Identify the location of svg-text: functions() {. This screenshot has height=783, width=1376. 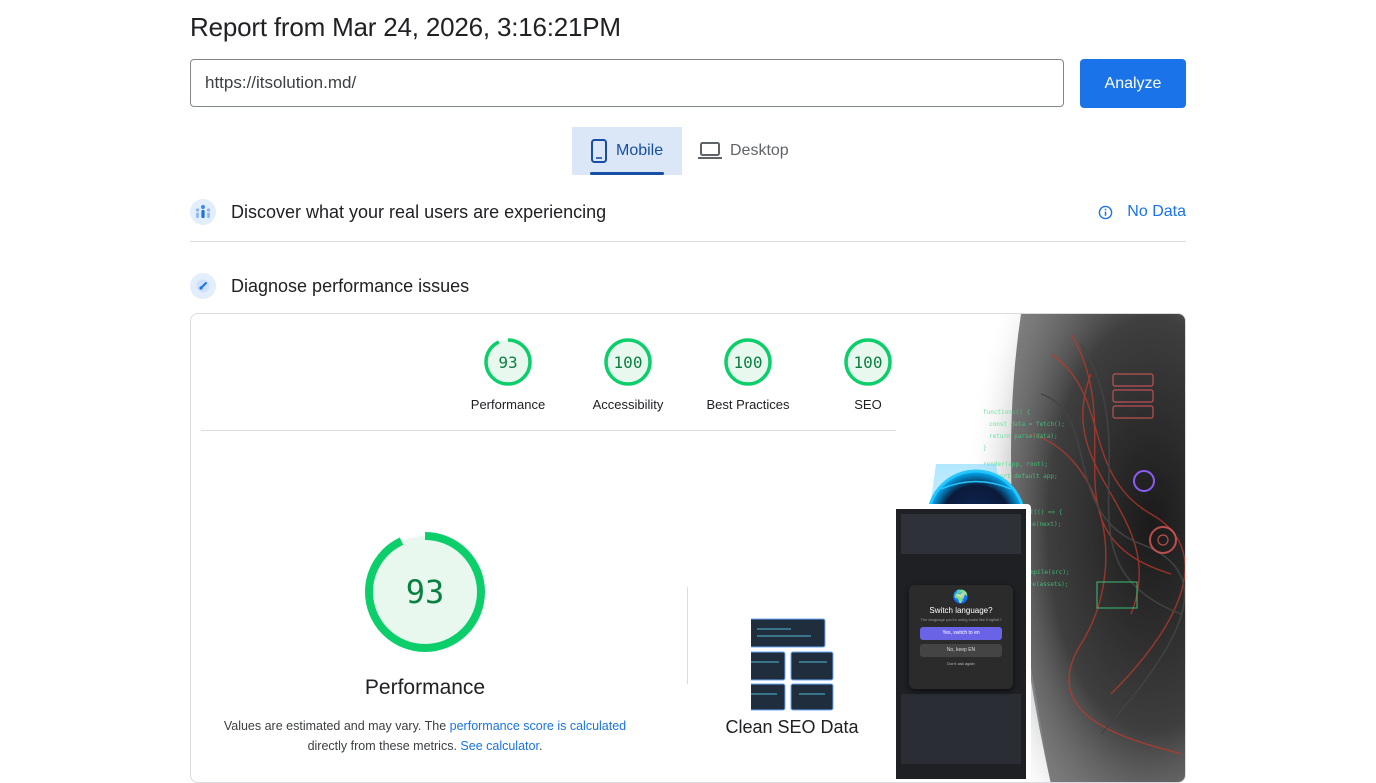
(1006, 412).